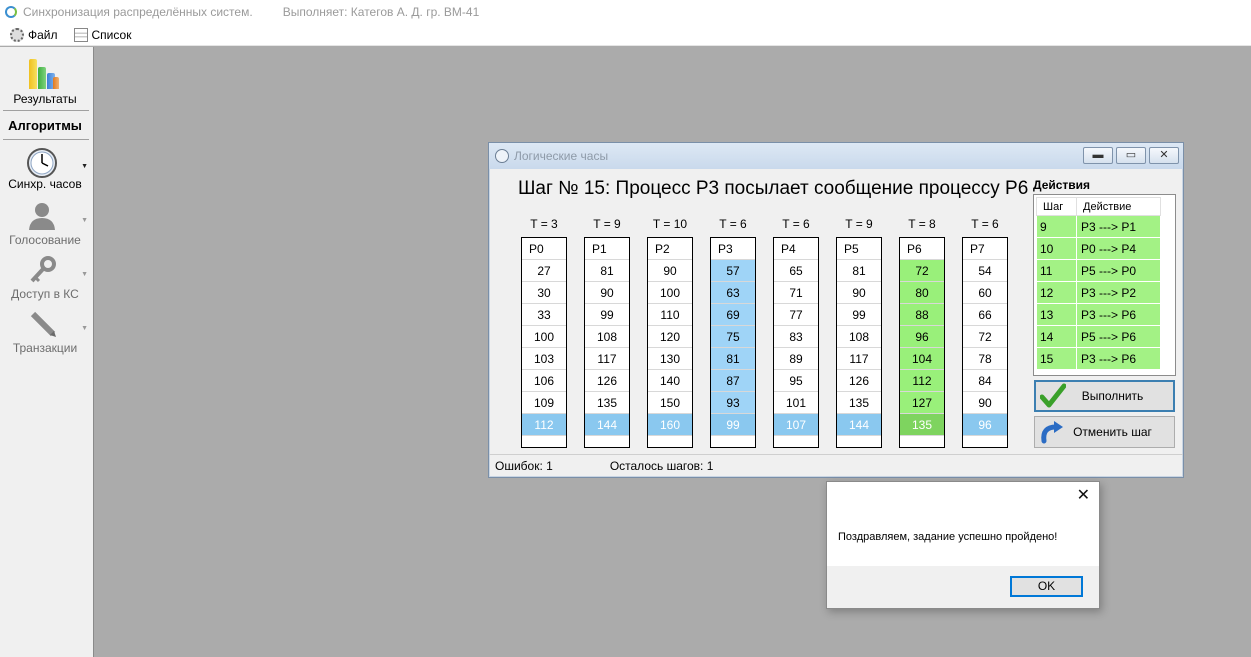 The height and width of the screenshot is (657, 1251). I want to click on sidebar-item-clock-sync: ▼ Синхр. часов, so click(47, 171).